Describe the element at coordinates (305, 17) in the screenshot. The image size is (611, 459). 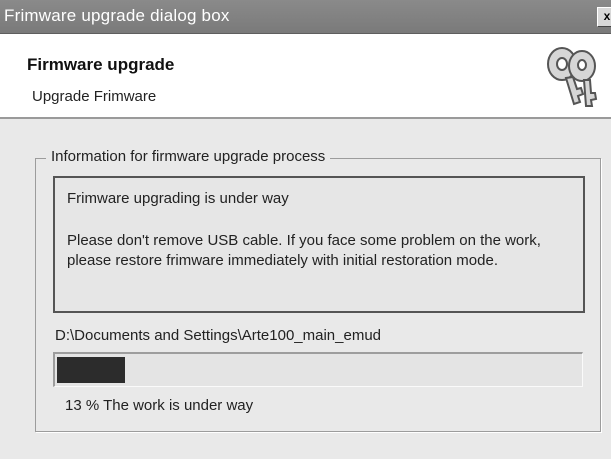
I see `title-bar: Frimware upgrade dialog box x` at that location.